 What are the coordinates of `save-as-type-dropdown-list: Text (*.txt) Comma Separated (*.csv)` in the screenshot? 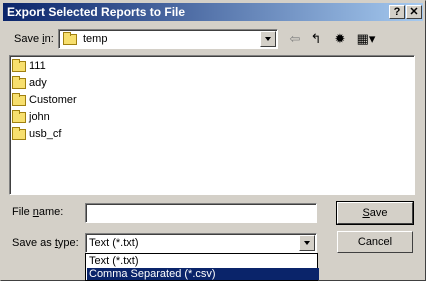 It's located at (202, 267).